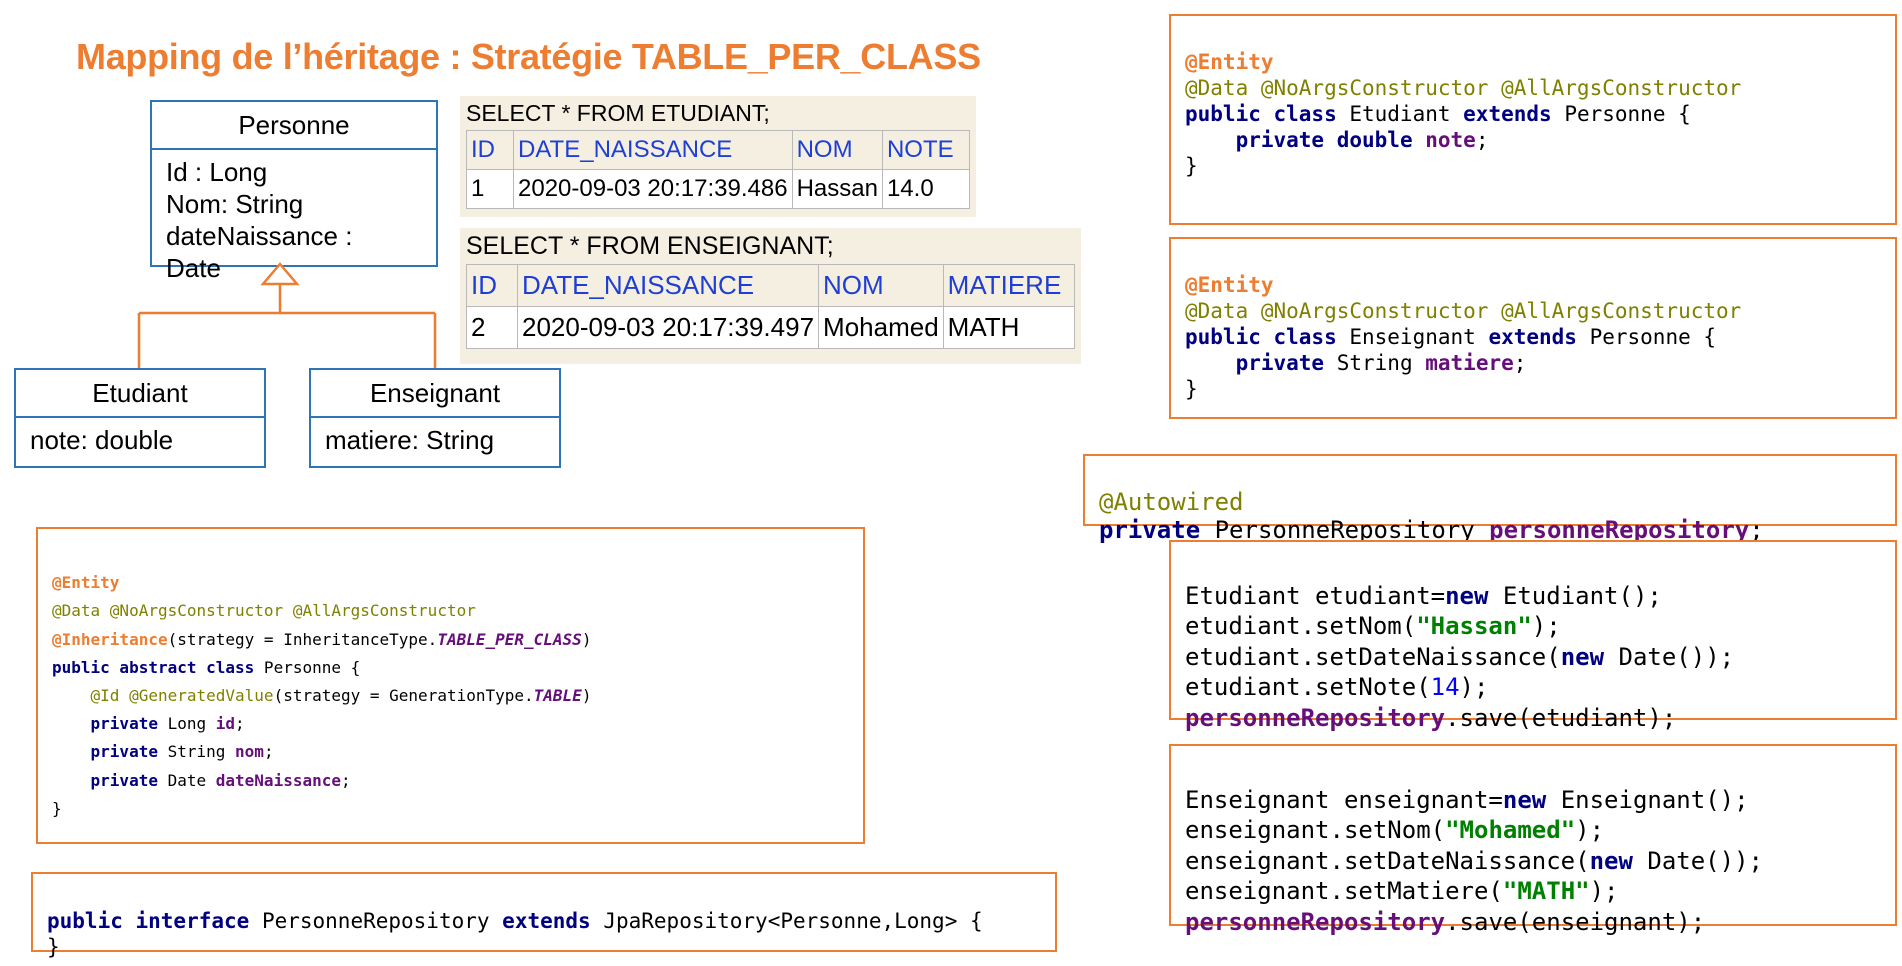 Image resolution: width=1902 pixels, height=966 pixels. I want to click on table-cell: 2, so click(492, 327).